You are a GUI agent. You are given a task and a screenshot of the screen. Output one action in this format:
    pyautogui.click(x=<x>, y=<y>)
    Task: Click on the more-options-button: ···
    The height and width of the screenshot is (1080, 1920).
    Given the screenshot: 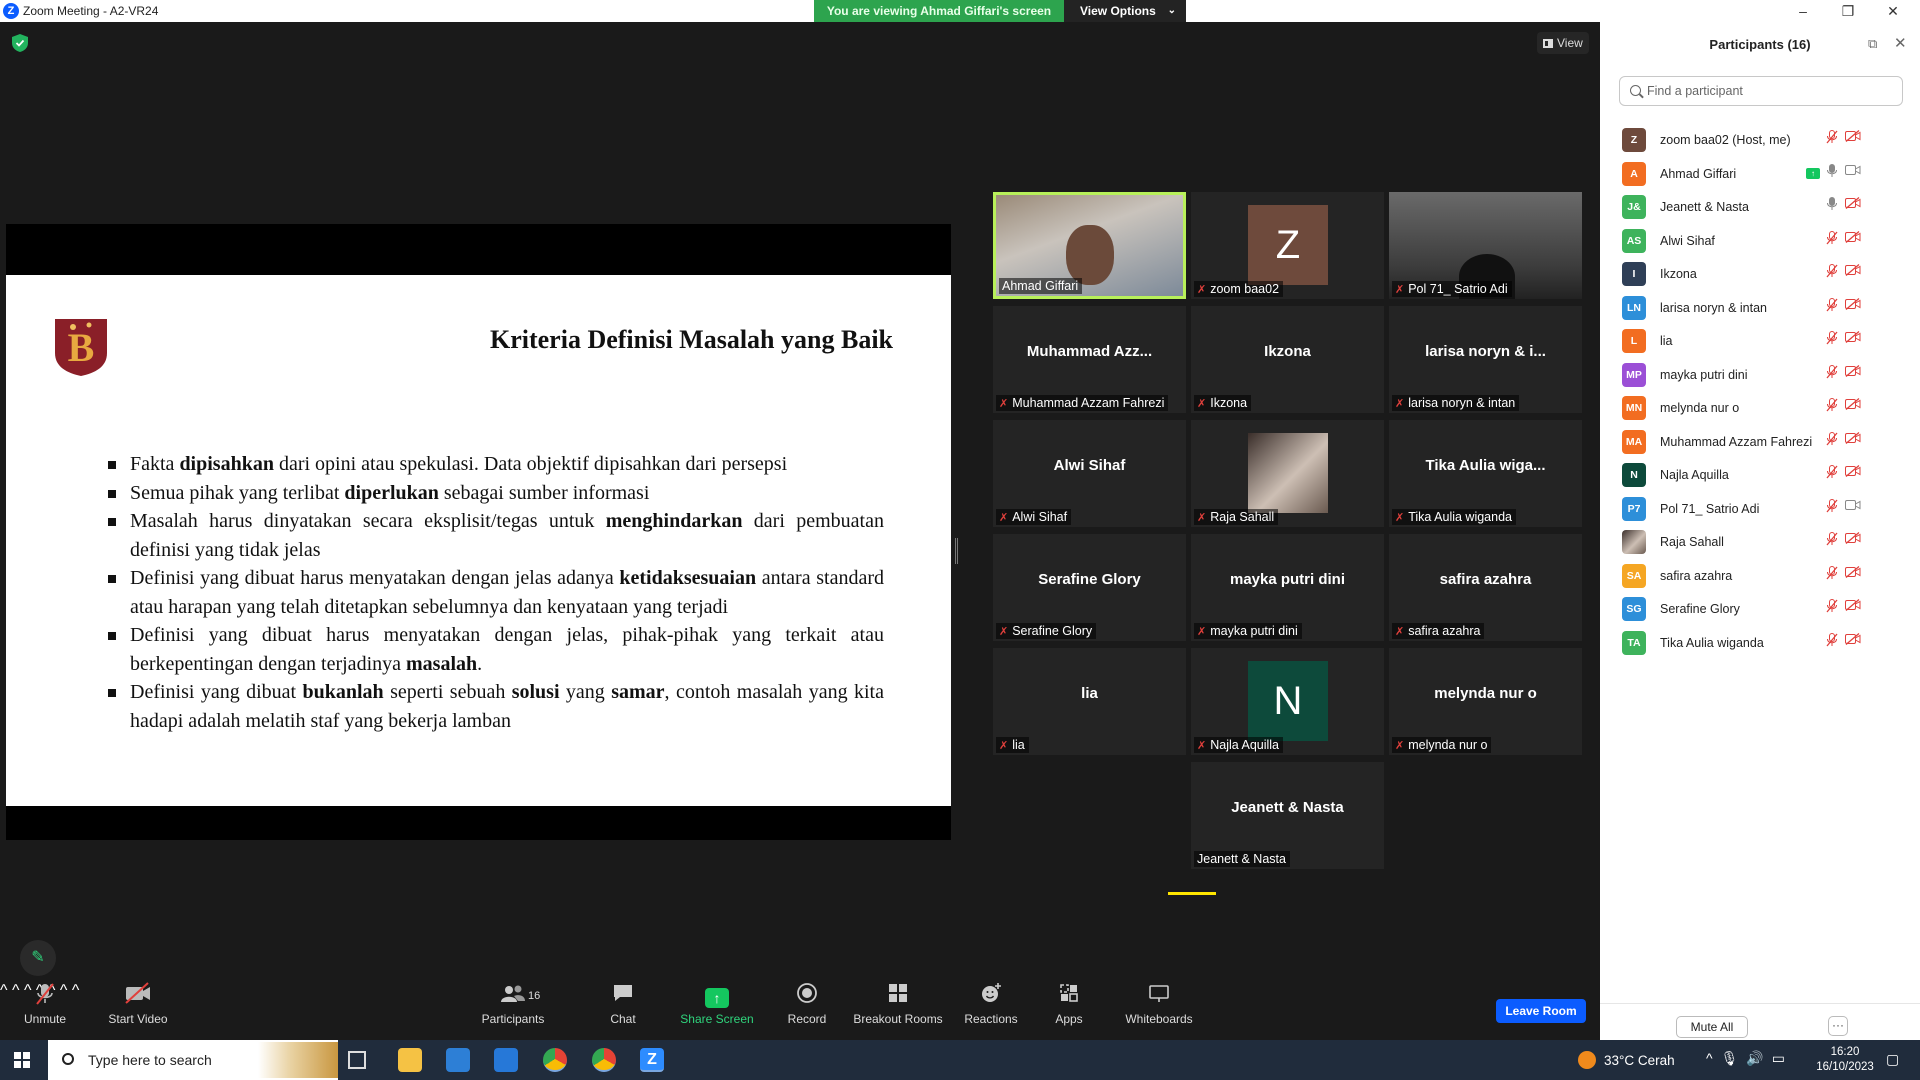 What is the action you would take?
    pyautogui.click(x=1838, y=1026)
    